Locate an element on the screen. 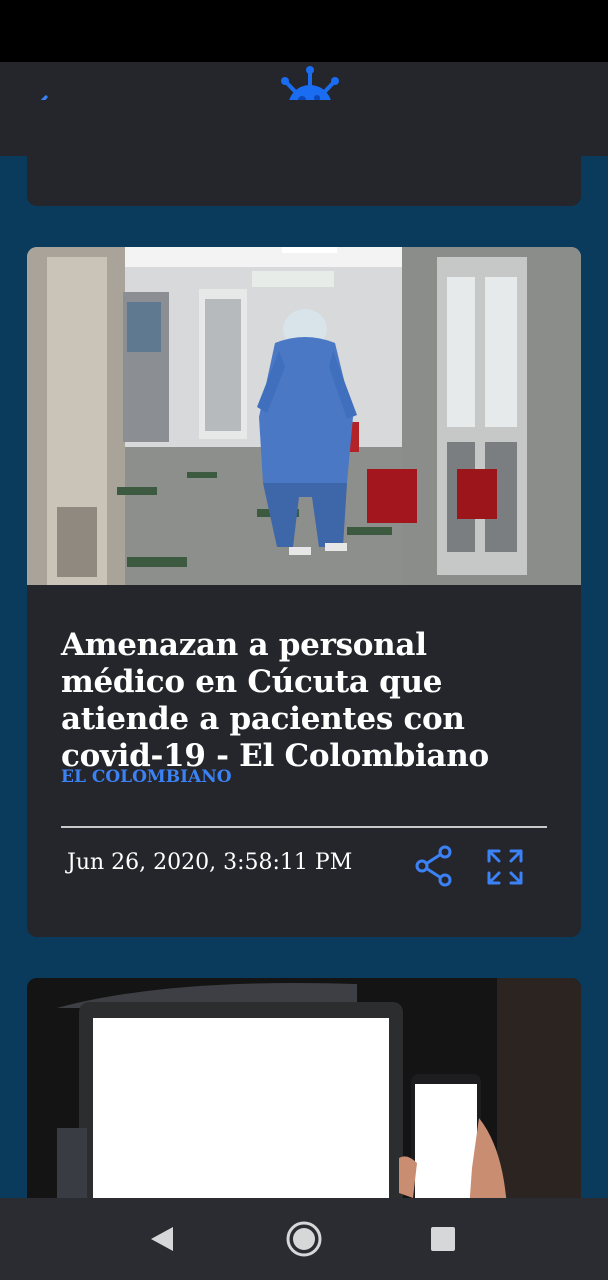  share-icon is located at coordinates (434, 866).